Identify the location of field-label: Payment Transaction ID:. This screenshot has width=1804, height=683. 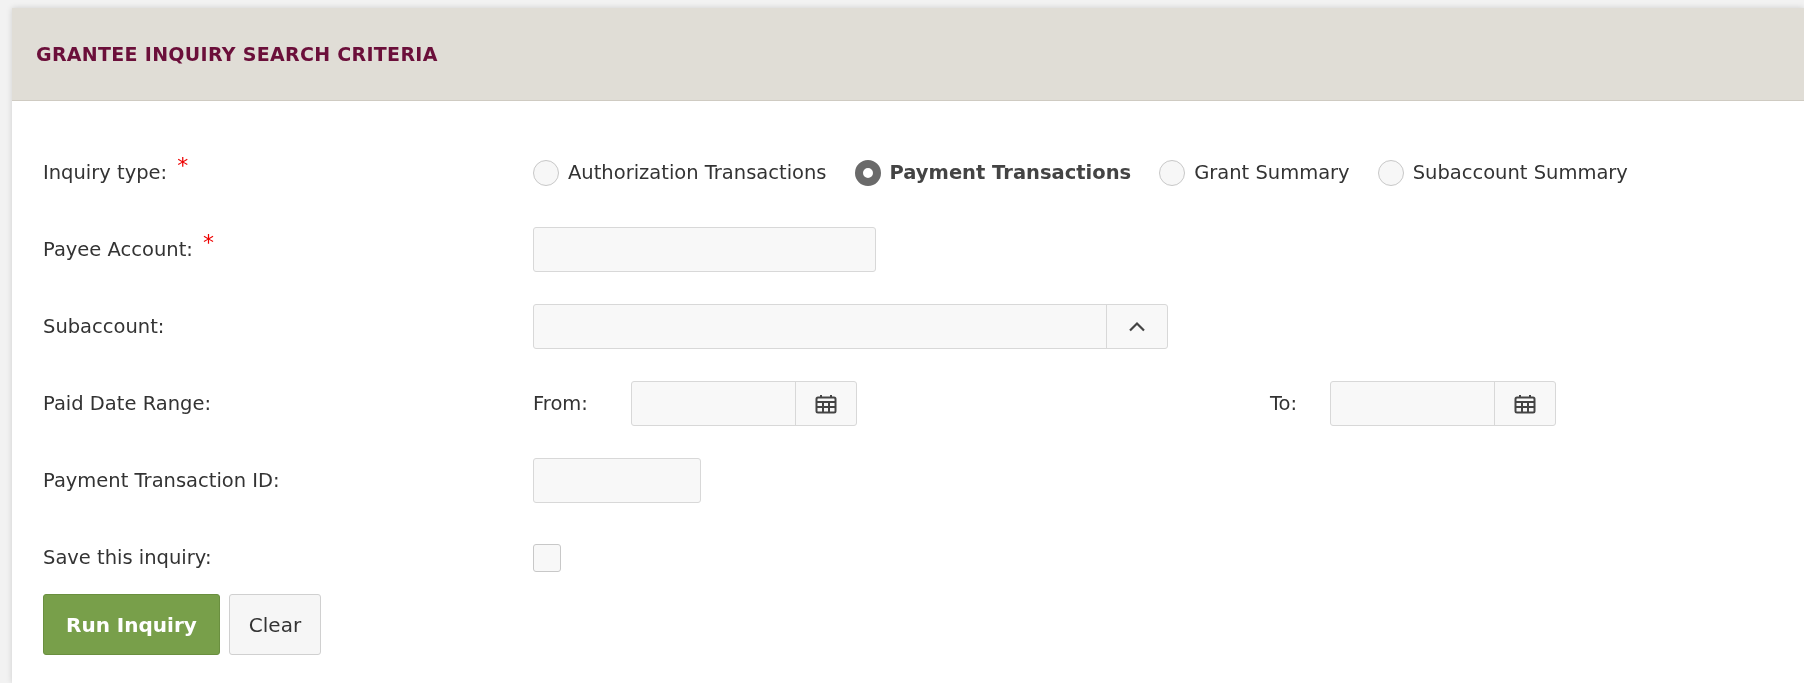
(161, 480).